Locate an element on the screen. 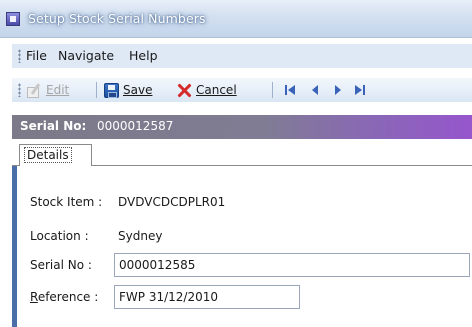 The height and width of the screenshot is (327, 472). record-header: Serial No: 0000012587 is located at coordinates (242, 127).